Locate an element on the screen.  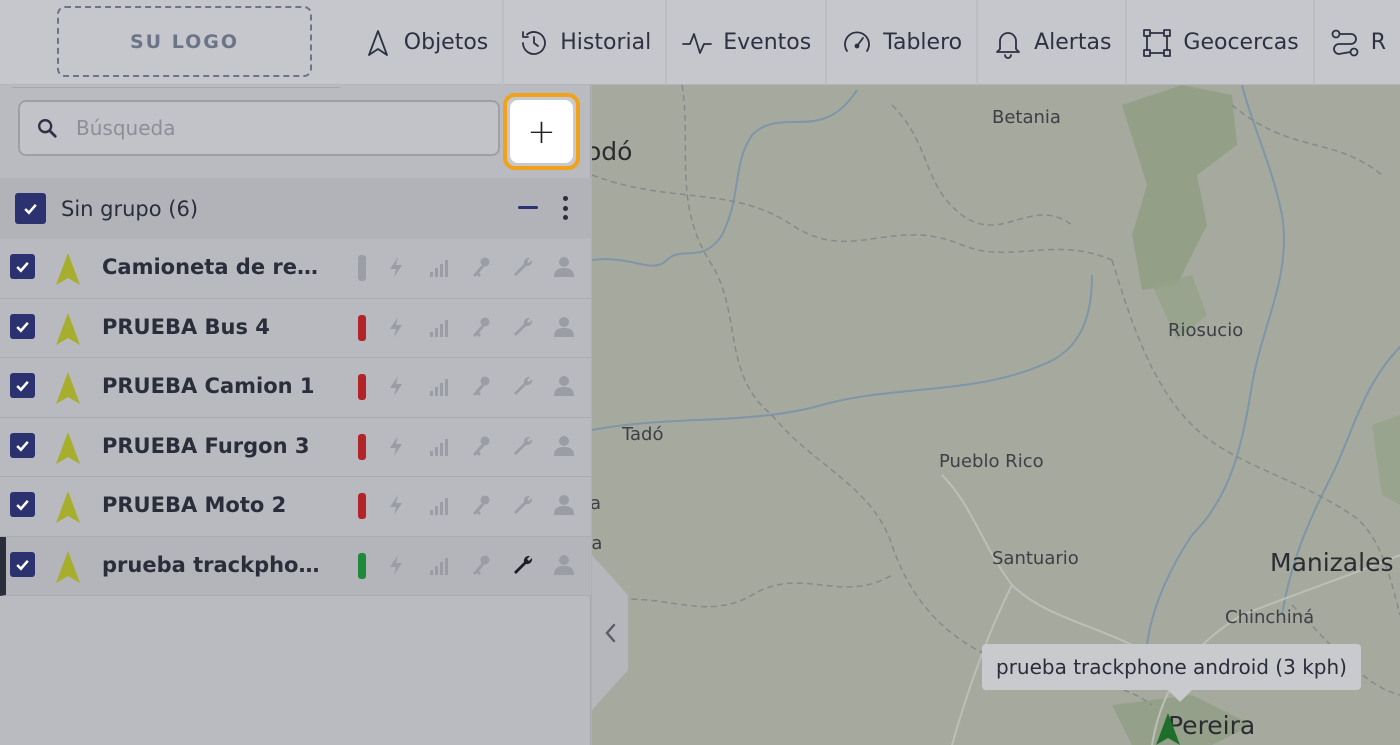
nav-alertas: Alertas is located at coordinates (1053, 42).